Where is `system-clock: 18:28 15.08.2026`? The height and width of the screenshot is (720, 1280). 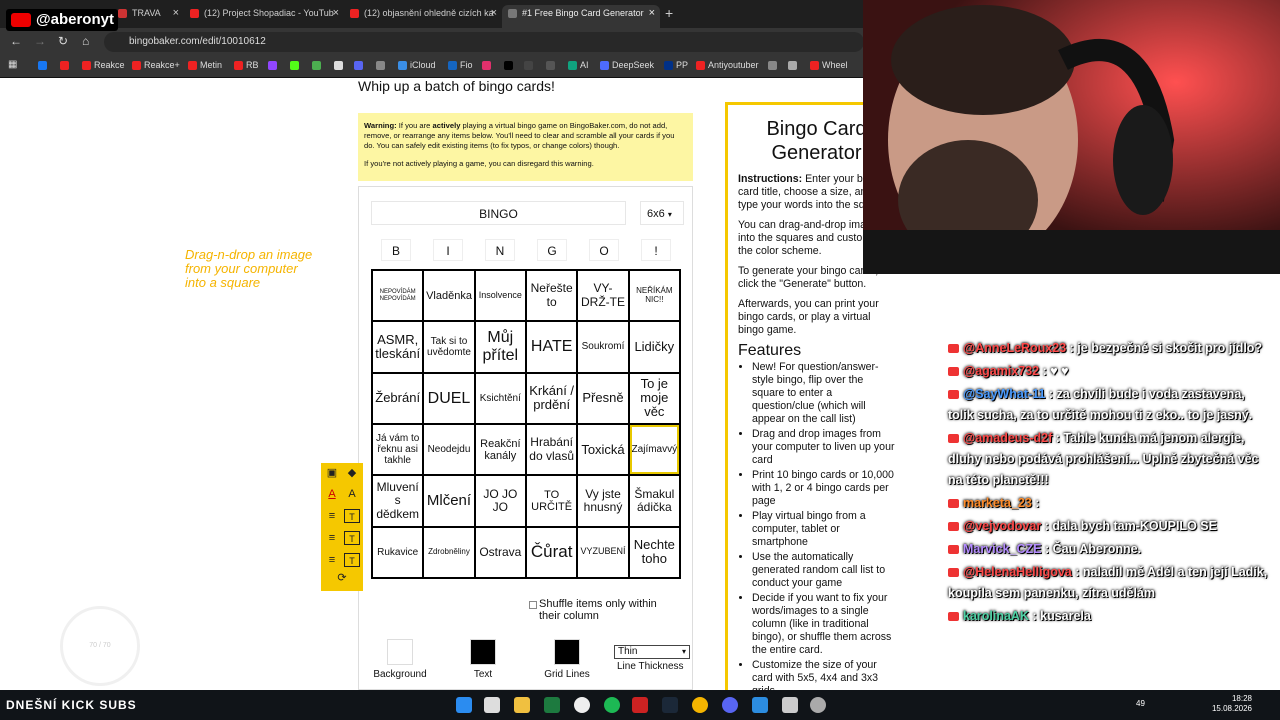
system-clock: 18:28 15.08.2026 is located at coordinates (1229, 704).